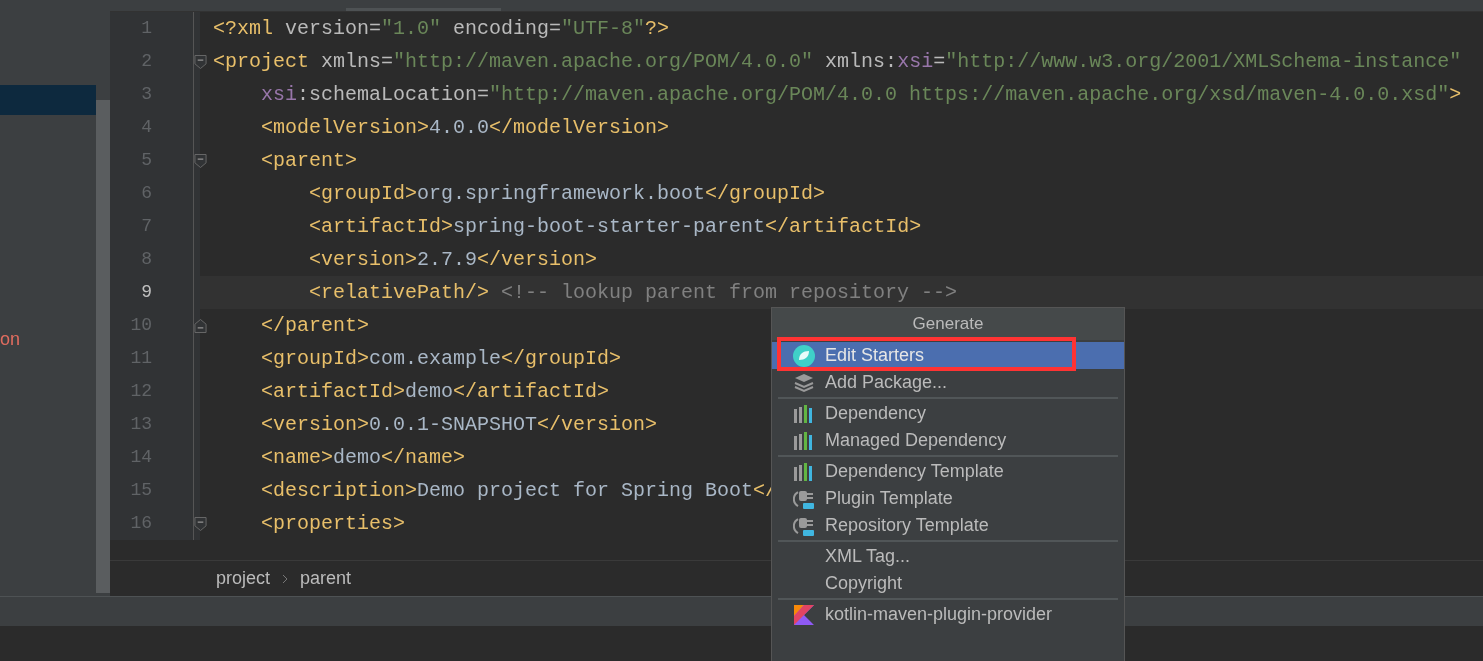 The width and height of the screenshot is (1483, 661). Describe the element at coordinates (48, 339) in the screenshot. I see `sidebar-item: on` at that location.